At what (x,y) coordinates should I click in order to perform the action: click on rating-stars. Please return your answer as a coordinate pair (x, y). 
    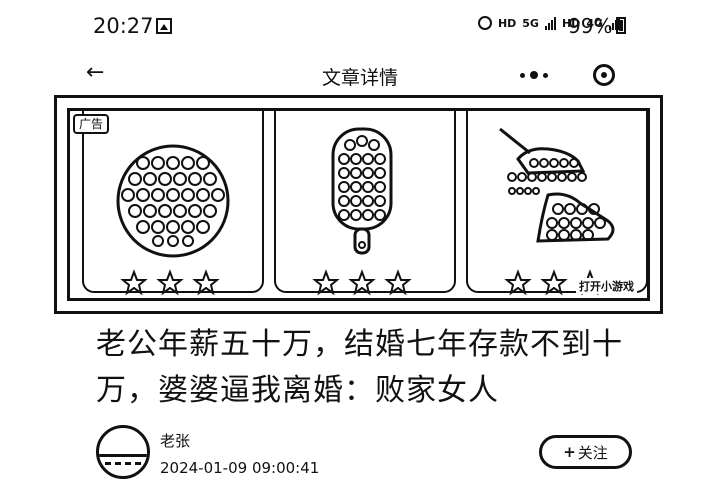
    Looking at the image, I should click on (362, 282).